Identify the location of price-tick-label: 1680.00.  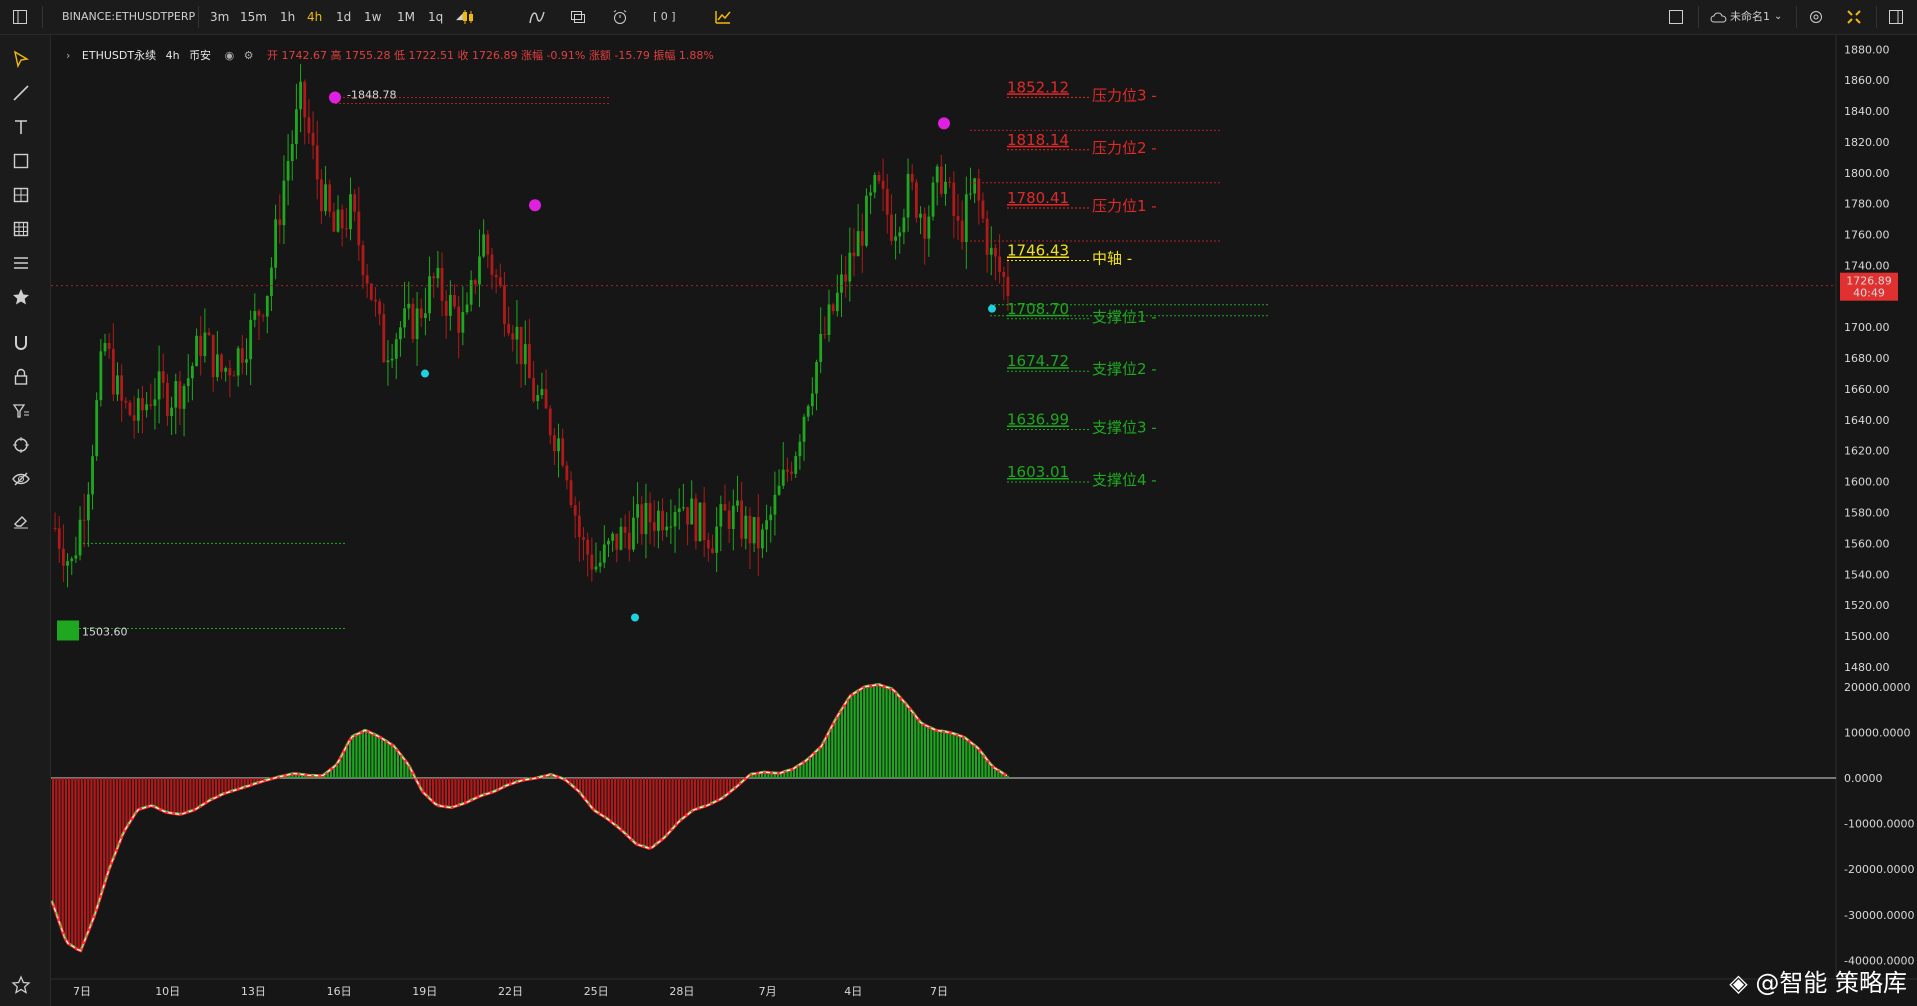
(1867, 358).